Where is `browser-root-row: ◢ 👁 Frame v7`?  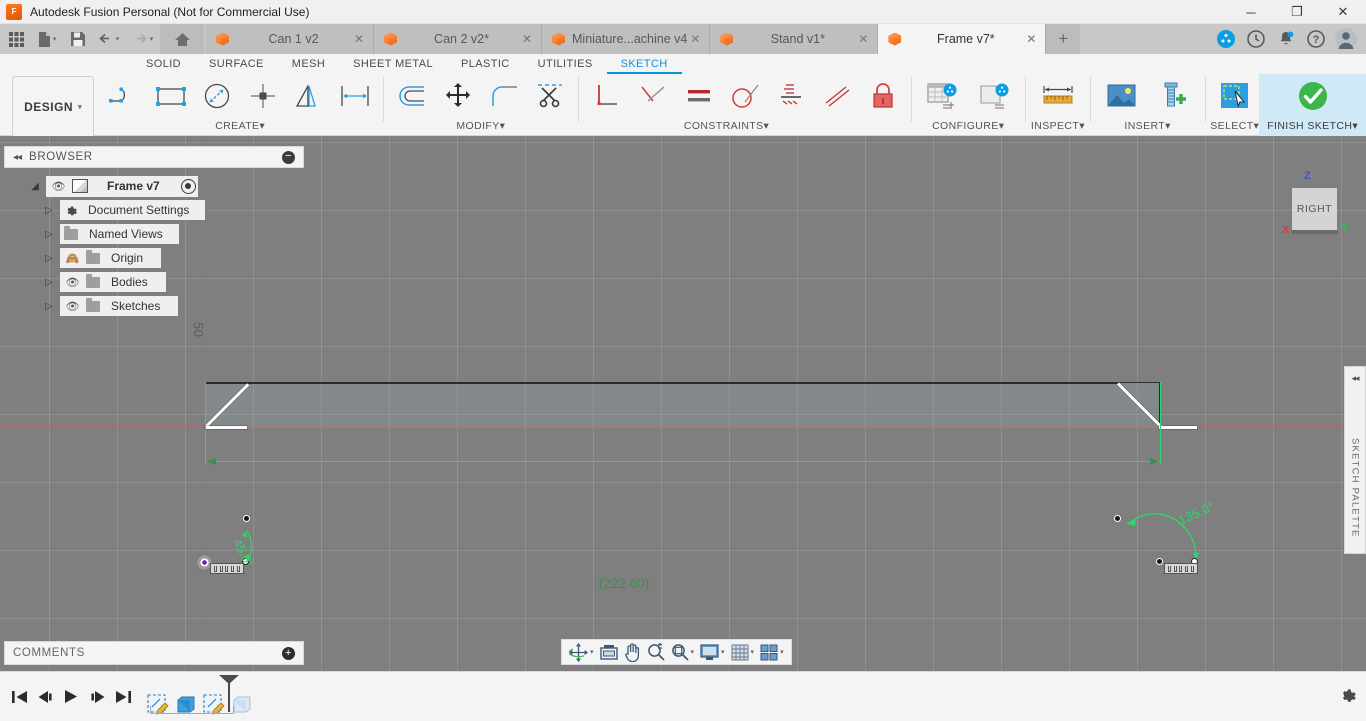
browser-root-row: ◢ 👁 Frame v7 is located at coordinates (154, 186).